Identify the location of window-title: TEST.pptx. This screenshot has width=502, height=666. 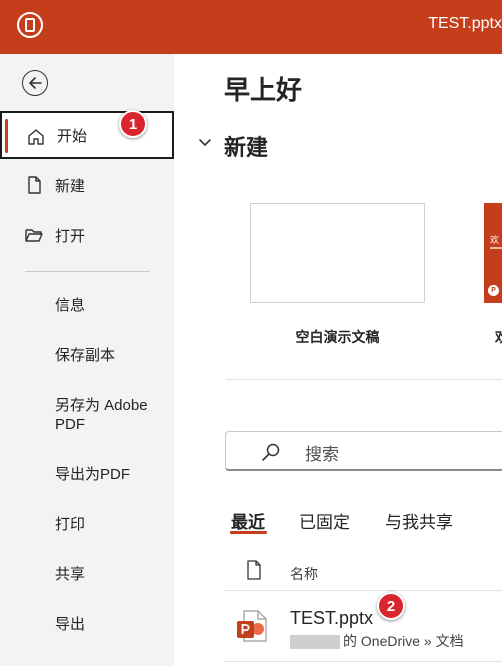
(465, 23).